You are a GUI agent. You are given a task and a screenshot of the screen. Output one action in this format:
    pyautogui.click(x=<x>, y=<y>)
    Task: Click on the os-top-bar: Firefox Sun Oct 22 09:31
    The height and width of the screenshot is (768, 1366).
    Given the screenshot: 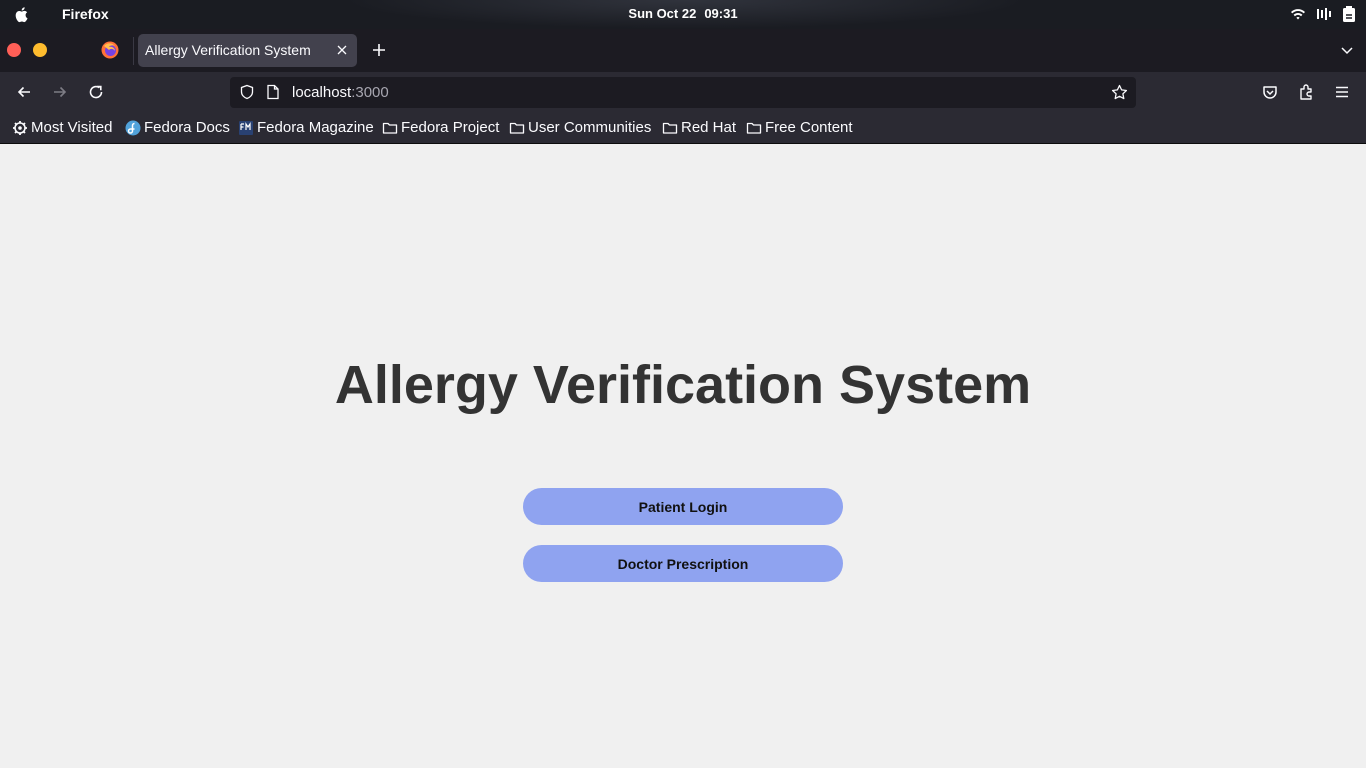 What is the action you would take?
    pyautogui.click(x=683, y=14)
    